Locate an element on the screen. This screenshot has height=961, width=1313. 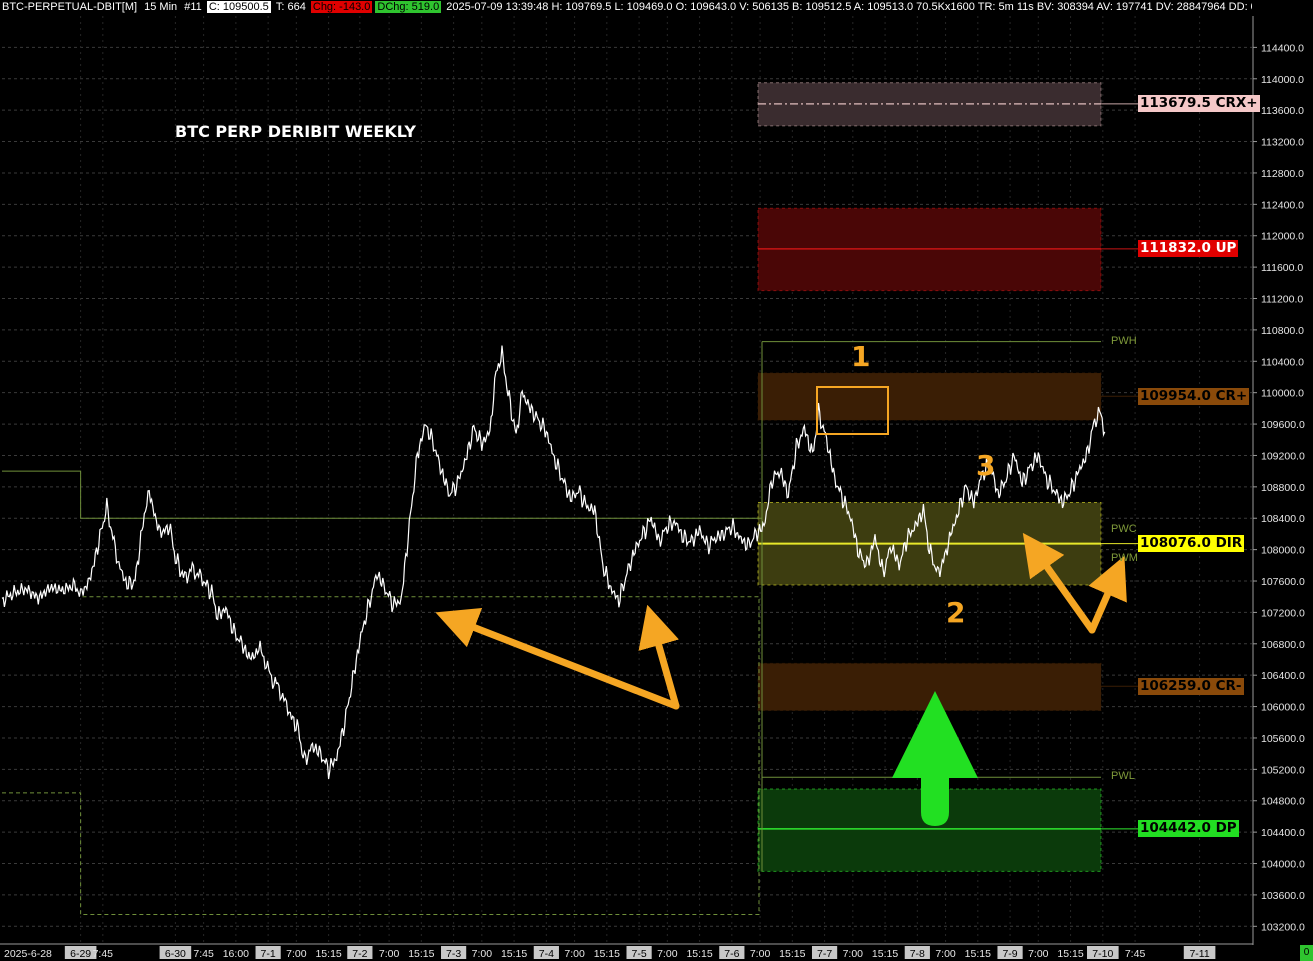
price-tick-label: 103200.0 is located at coordinates (1283, 927).